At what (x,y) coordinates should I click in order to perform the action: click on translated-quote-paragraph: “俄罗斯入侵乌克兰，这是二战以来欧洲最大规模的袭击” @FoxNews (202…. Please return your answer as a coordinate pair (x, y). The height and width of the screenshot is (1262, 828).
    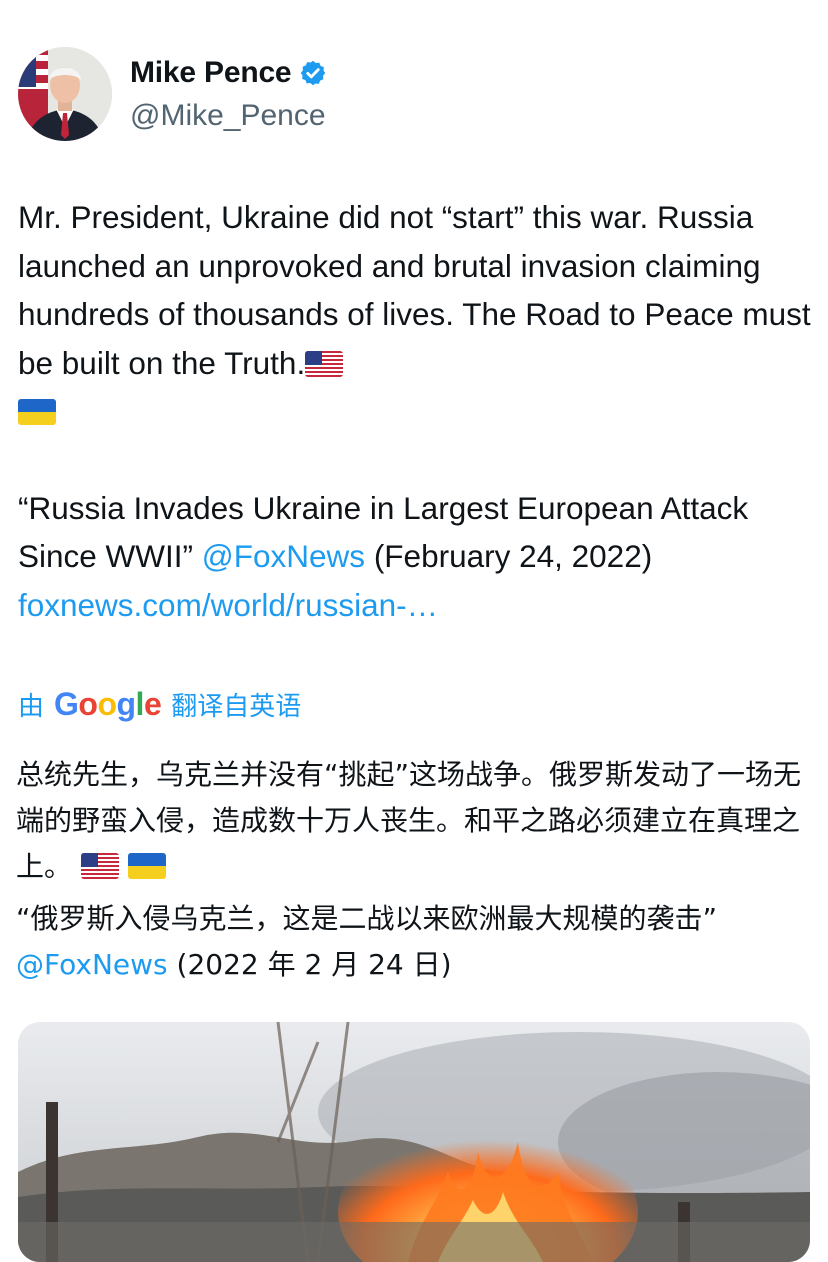
    Looking at the image, I should click on (416, 942).